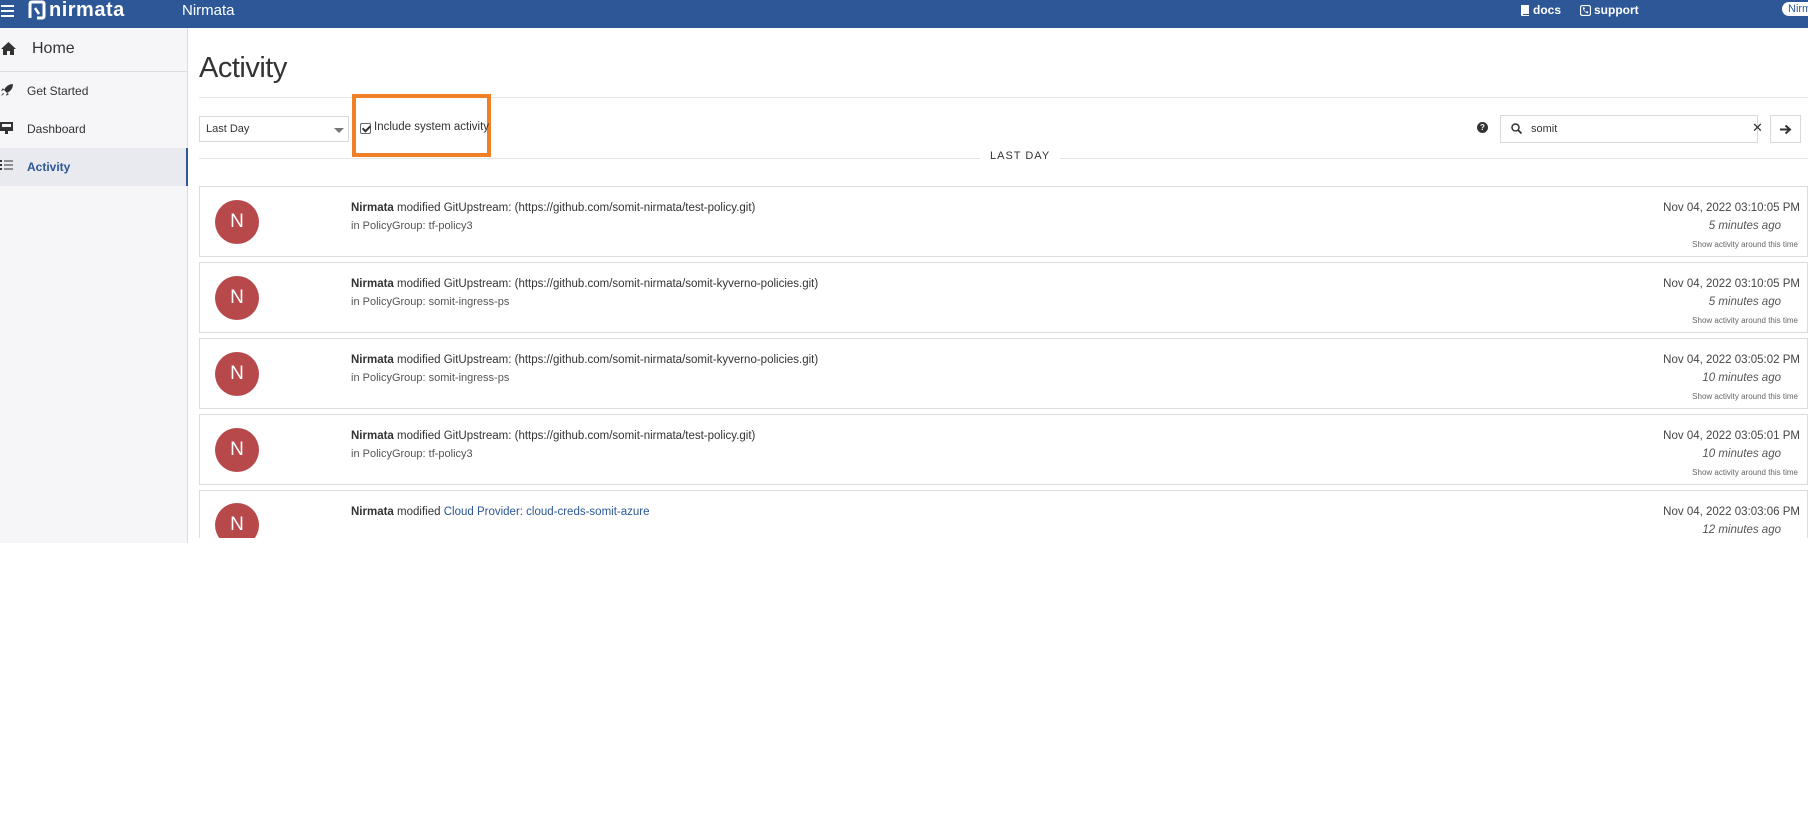 Image resolution: width=1808 pixels, height=821 pixels. I want to click on support-label: support, so click(1616, 10).